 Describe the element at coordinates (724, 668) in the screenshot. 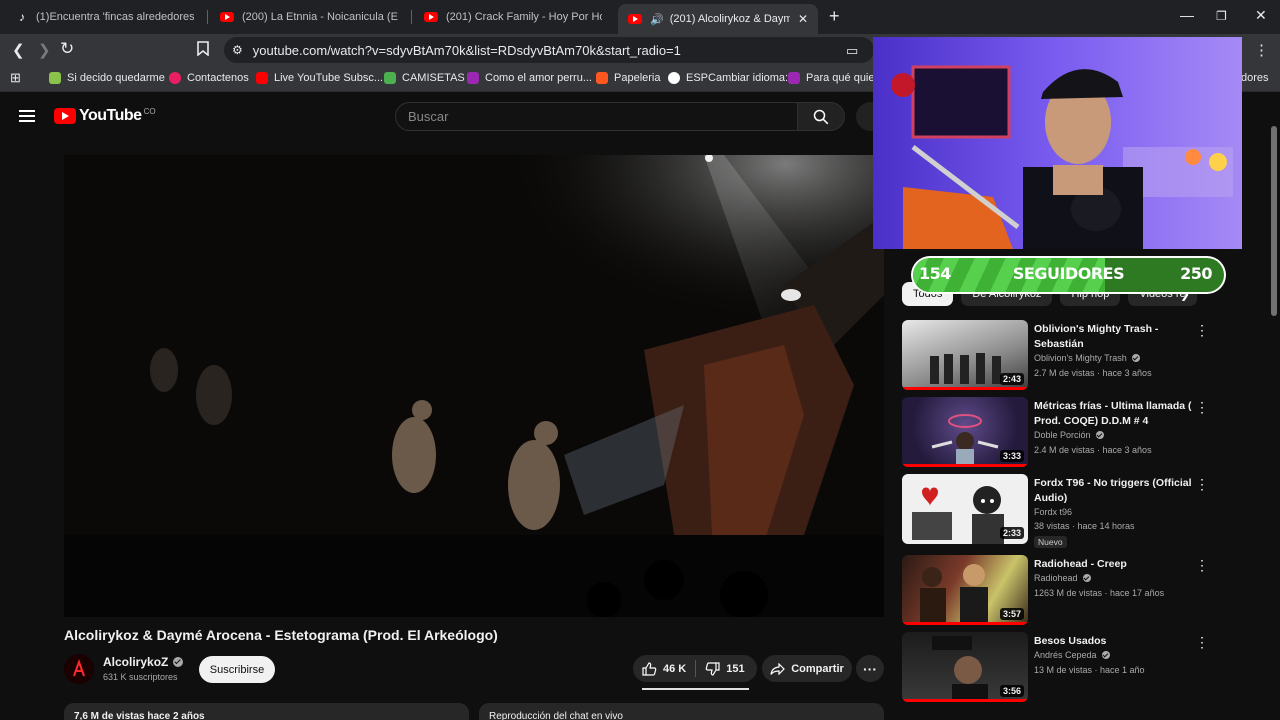

I see `dislike-button: 151` at that location.